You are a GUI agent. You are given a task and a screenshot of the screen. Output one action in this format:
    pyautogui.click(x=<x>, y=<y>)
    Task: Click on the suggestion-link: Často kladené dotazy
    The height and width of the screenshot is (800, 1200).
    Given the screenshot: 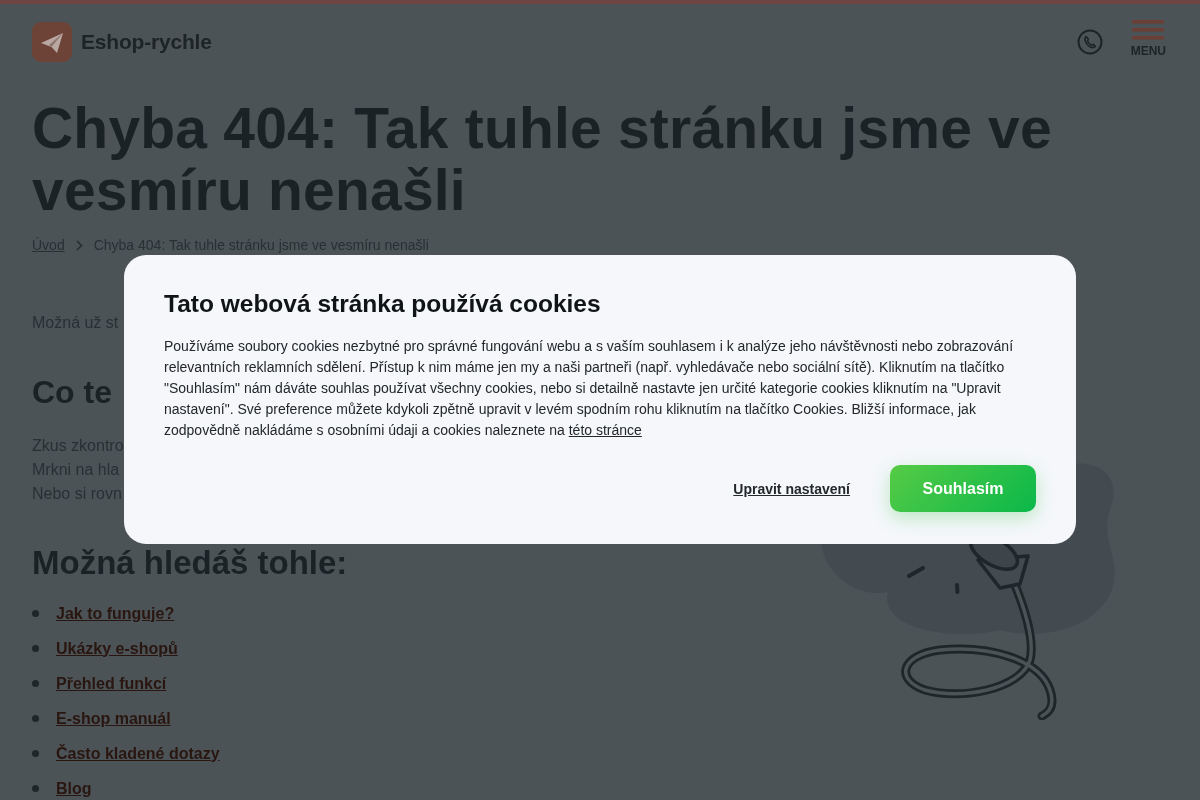 What is the action you would take?
    pyautogui.click(x=138, y=753)
    